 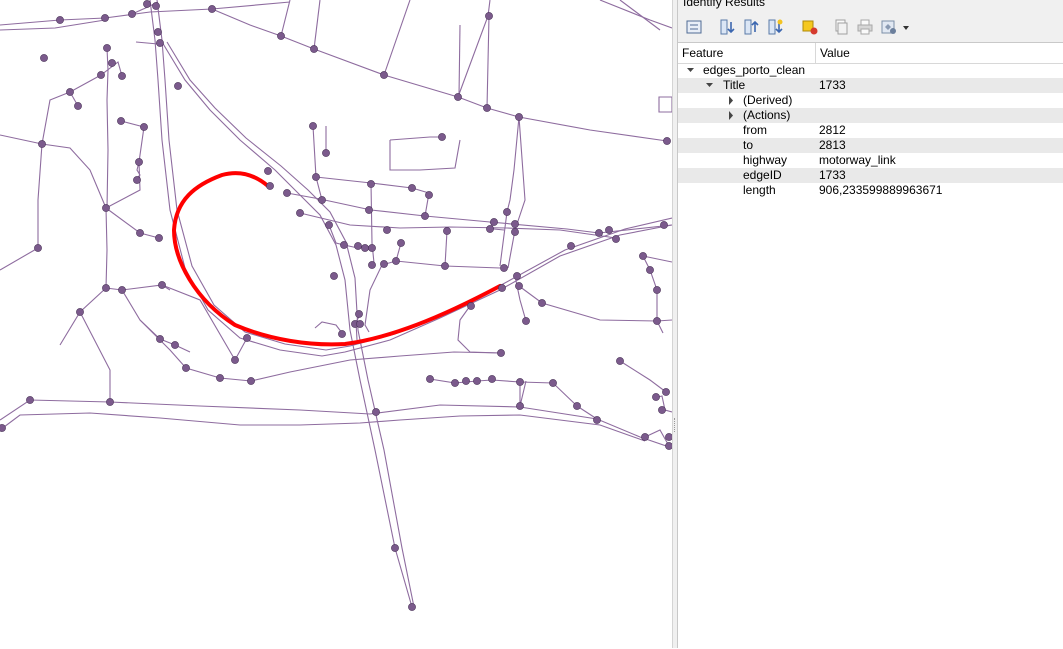 What do you see at coordinates (870, 115) in the screenshot?
I see `actions-row: (Actions)` at bounding box center [870, 115].